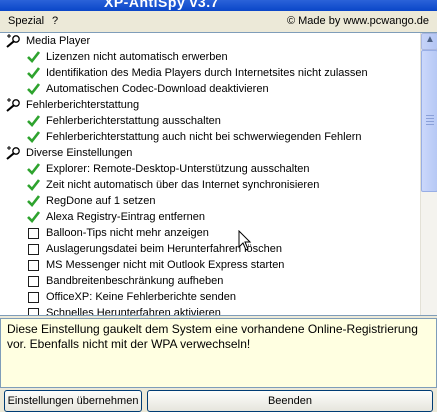 The width and height of the screenshot is (437, 412). What do you see at coordinates (133, 121) in the screenshot?
I see `row-label: Fehlerberichterstattung ausschalten` at bounding box center [133, 121].